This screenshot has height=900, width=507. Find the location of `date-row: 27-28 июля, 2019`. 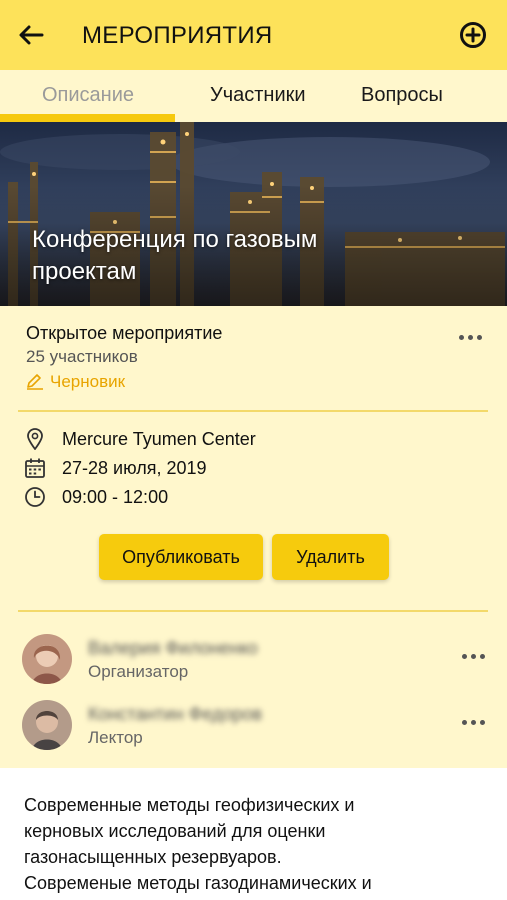

date-row: 27-28 июля, 2019 is located at coordinates (115, 468).